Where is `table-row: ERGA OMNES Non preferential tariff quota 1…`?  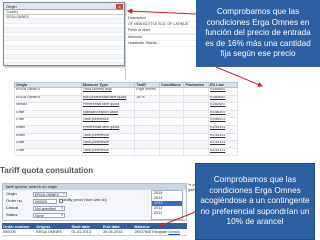
table-row: ERGA OMNES Non preferential tariff quota 1… is located at coordinates (126, 99).